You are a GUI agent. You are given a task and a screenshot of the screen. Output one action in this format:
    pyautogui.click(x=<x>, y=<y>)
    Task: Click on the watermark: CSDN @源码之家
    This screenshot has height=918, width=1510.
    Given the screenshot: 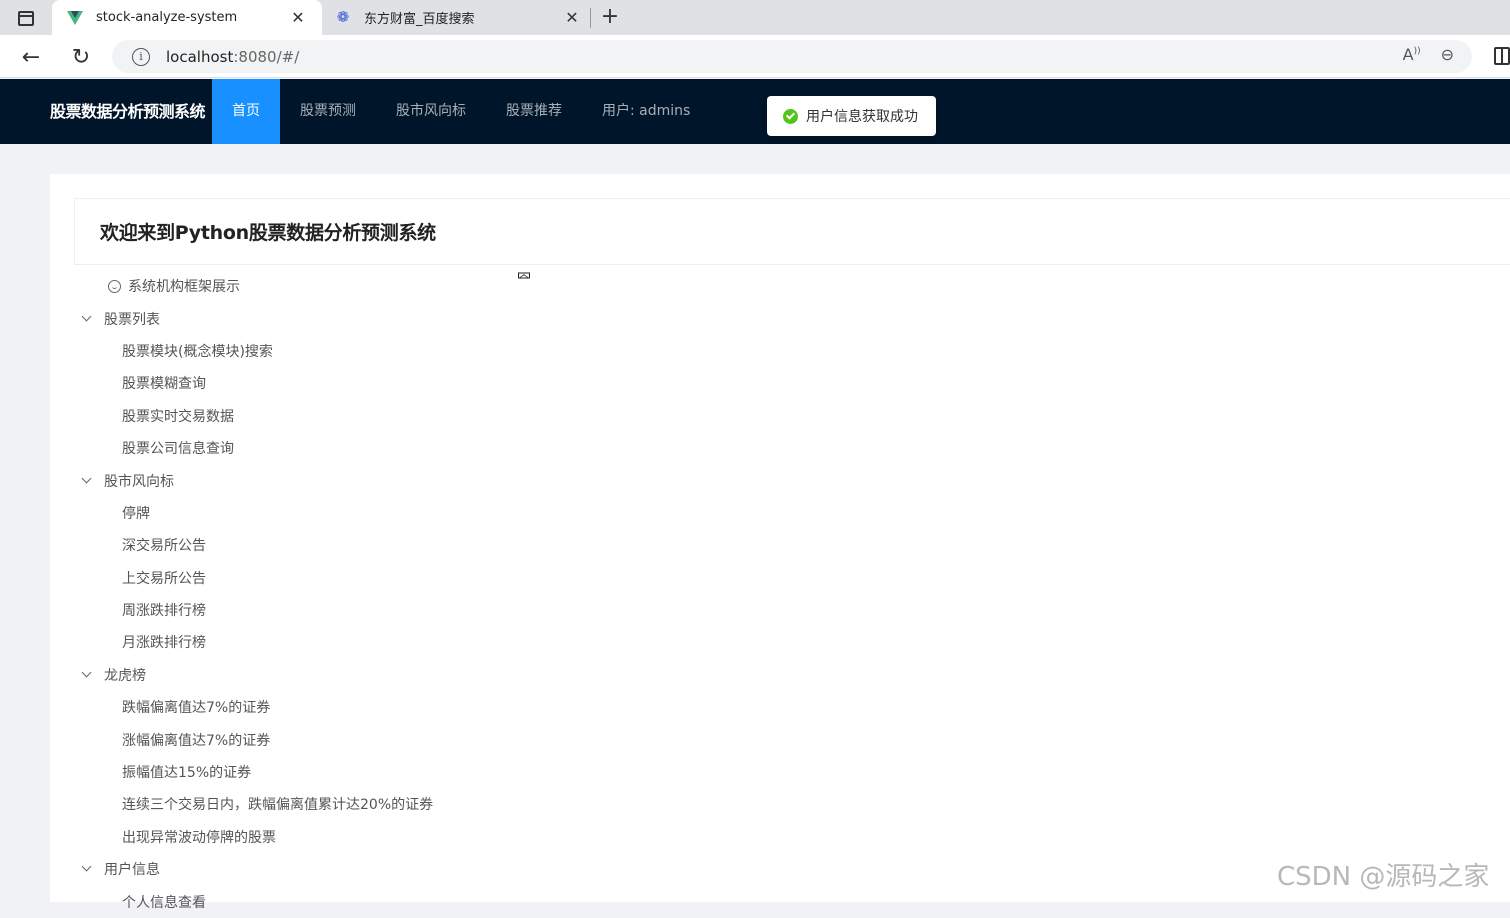 What is the action you would take?
    pyautogui.click(x=1383, y=877)
    